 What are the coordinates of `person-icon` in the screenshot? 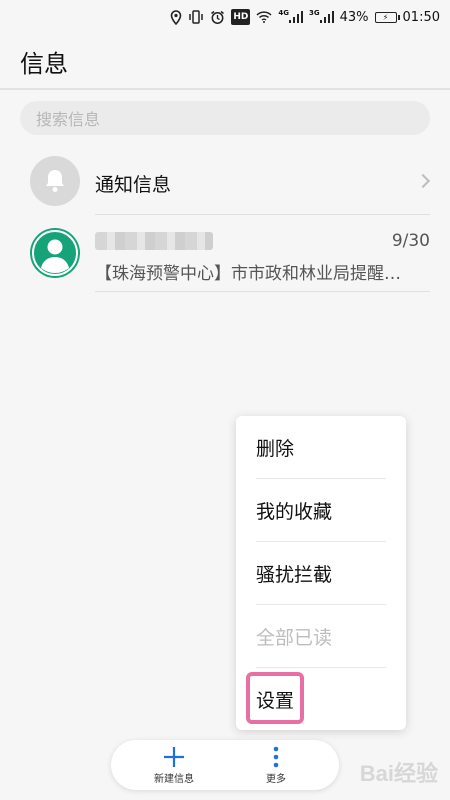 It's located at (55, 253).